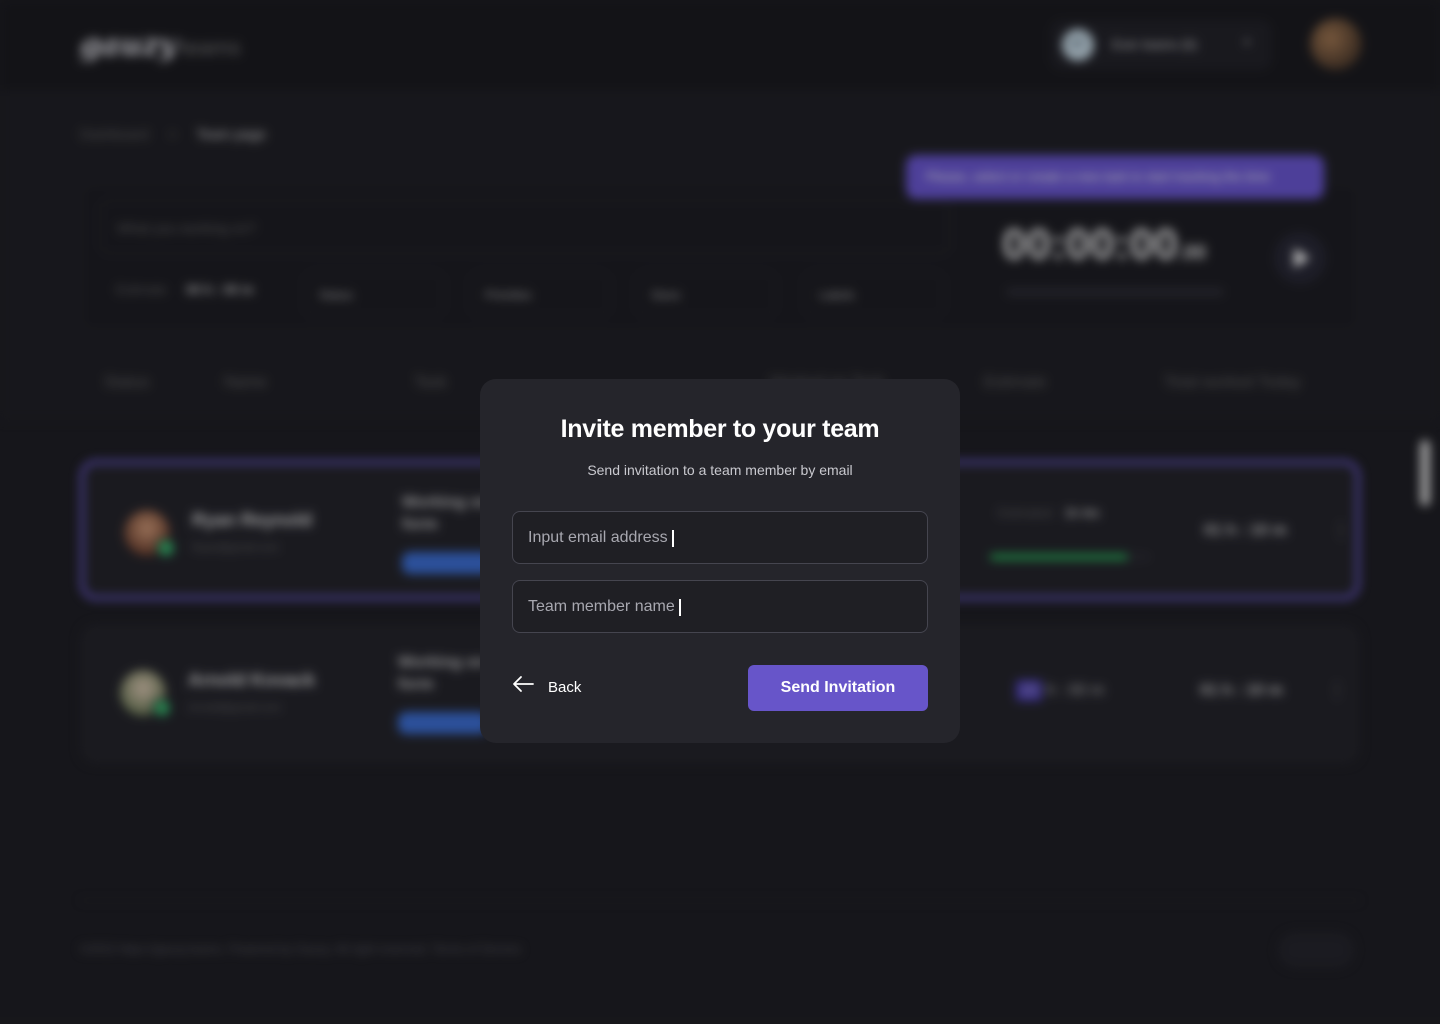 This screenshot has width=1440, height=1024. What do you see at coordinates (565, 687) in the screenshot?
I see `back-label: Back` at bounding box center [565, 687].